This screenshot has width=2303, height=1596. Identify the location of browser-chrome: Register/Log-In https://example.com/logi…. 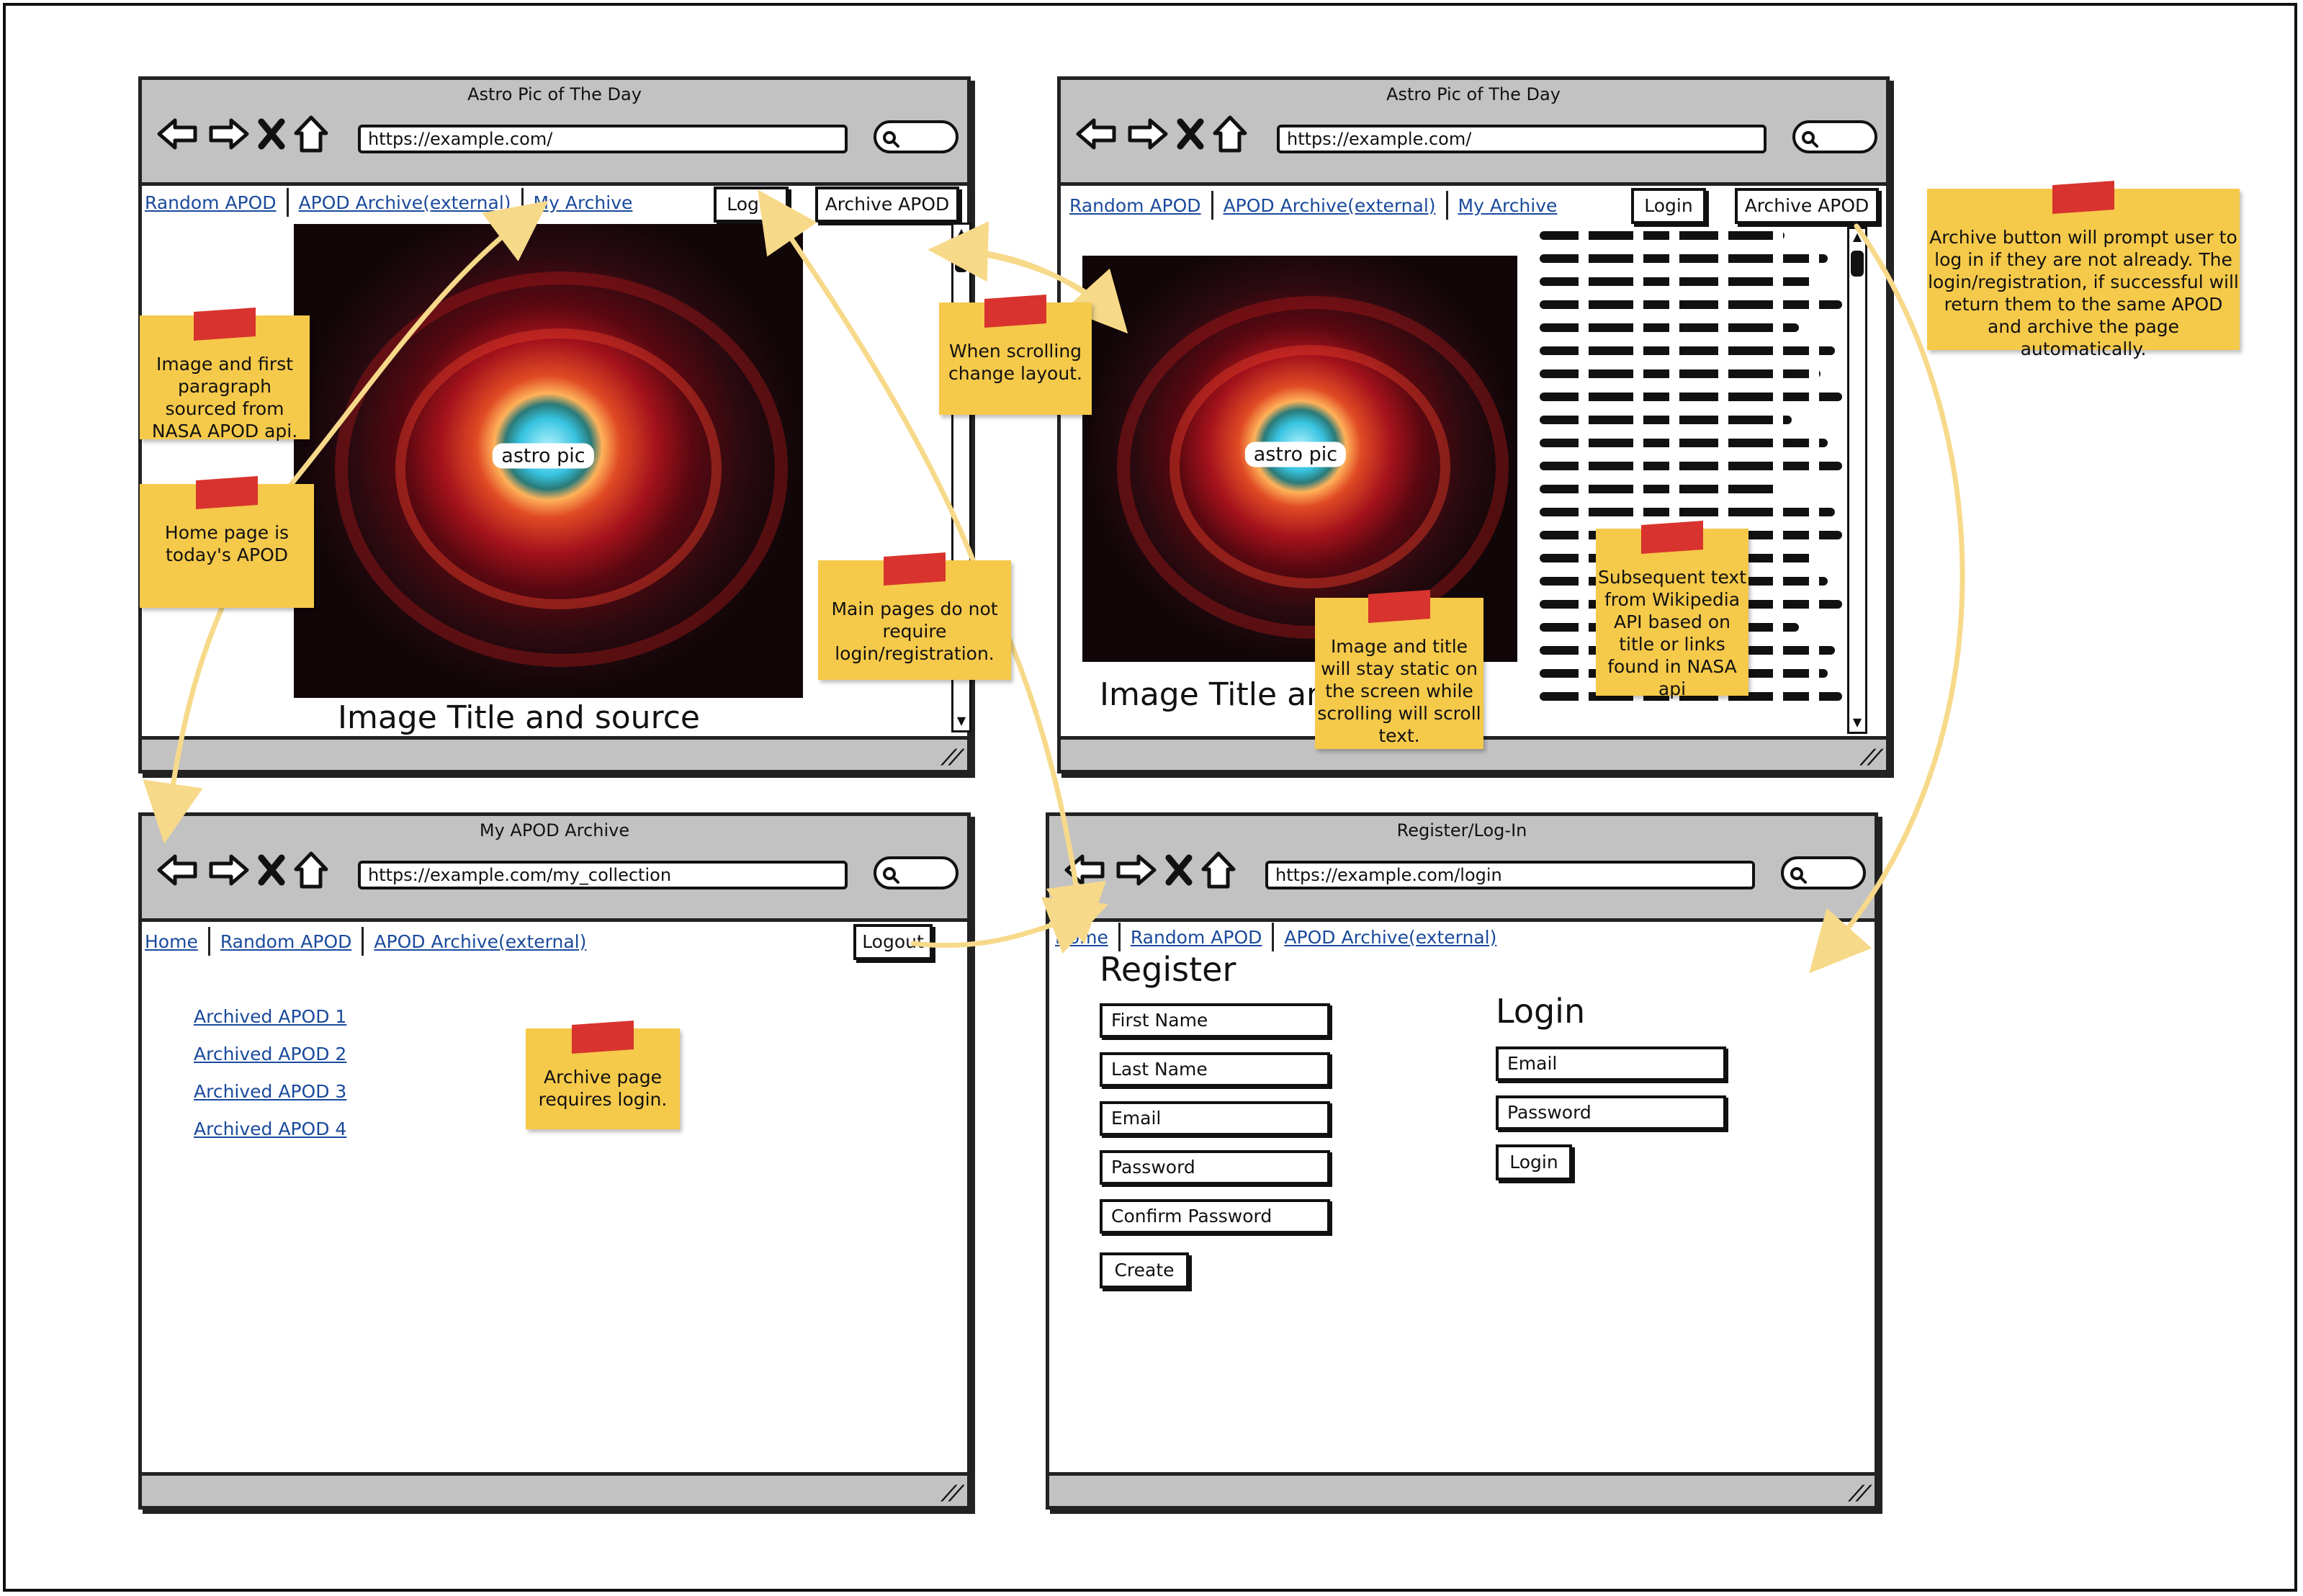
(1462, 869).